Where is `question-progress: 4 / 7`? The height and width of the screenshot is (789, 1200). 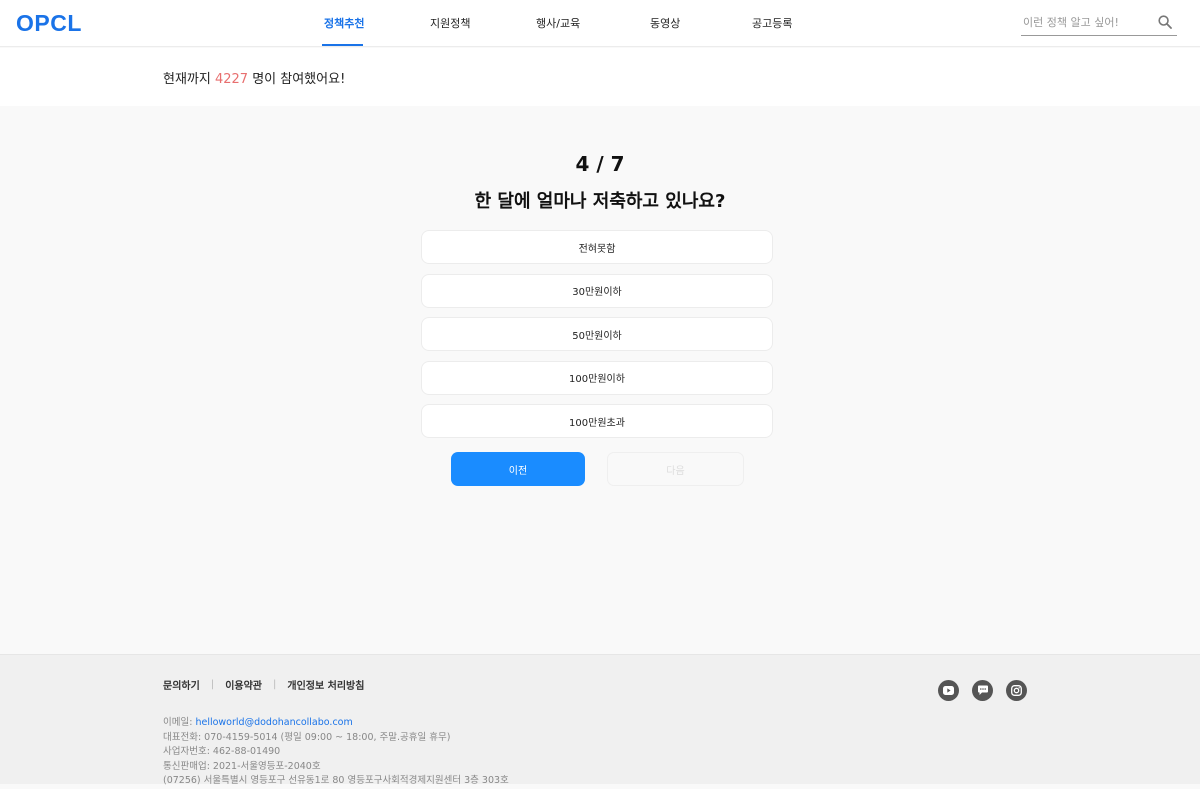
question-progress: 4 / 7 is located at coordinates (600, 164).